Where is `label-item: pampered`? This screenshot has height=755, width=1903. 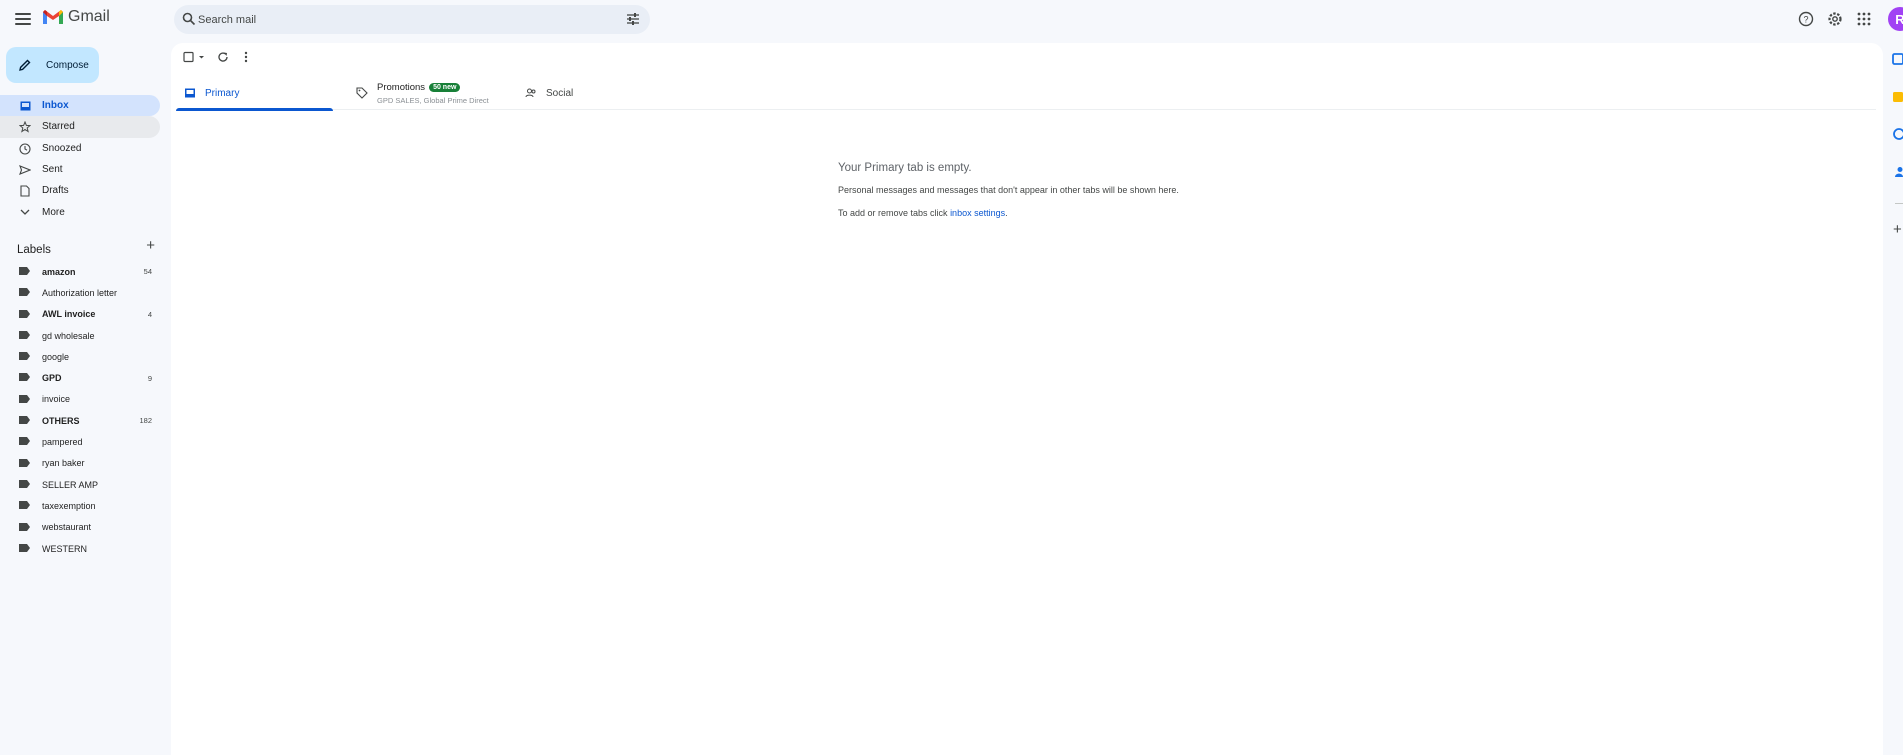
label-item: pampered is located at coordinates (80, 441).